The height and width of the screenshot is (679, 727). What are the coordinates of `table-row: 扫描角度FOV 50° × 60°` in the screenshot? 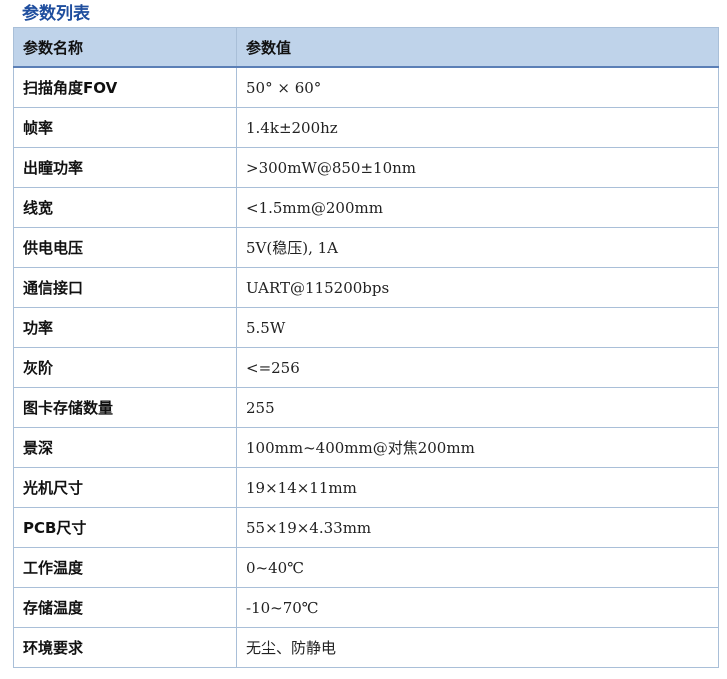 It's located at (366, 87).